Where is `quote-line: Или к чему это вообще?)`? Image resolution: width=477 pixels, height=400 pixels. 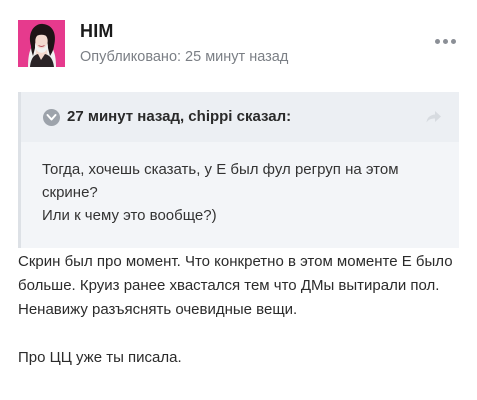 quote-line: Или к чему это вообще?) is located at coordinates (129, 215).